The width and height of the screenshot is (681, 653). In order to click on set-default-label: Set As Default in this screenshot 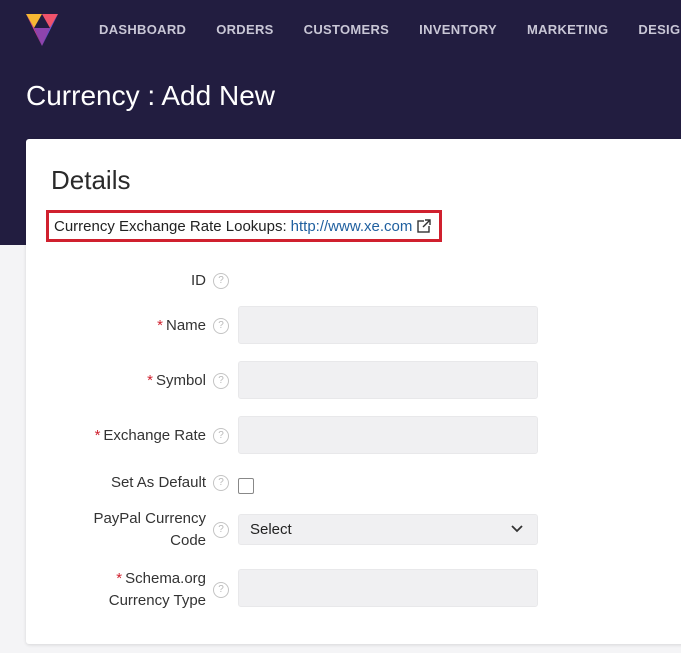, I will do `click(158, 482)`.